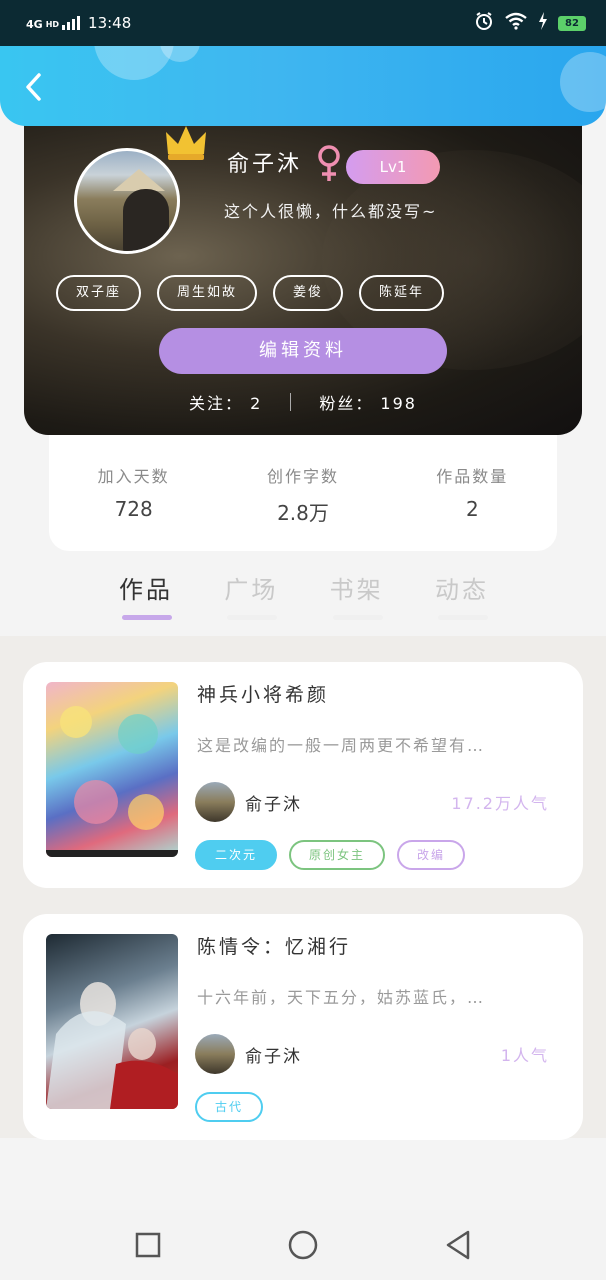 This screenshot has height=1280, width=606. I want to click on profile-tags: 双子座 周生如故 姜俊 陈延年, so click(250, 293).